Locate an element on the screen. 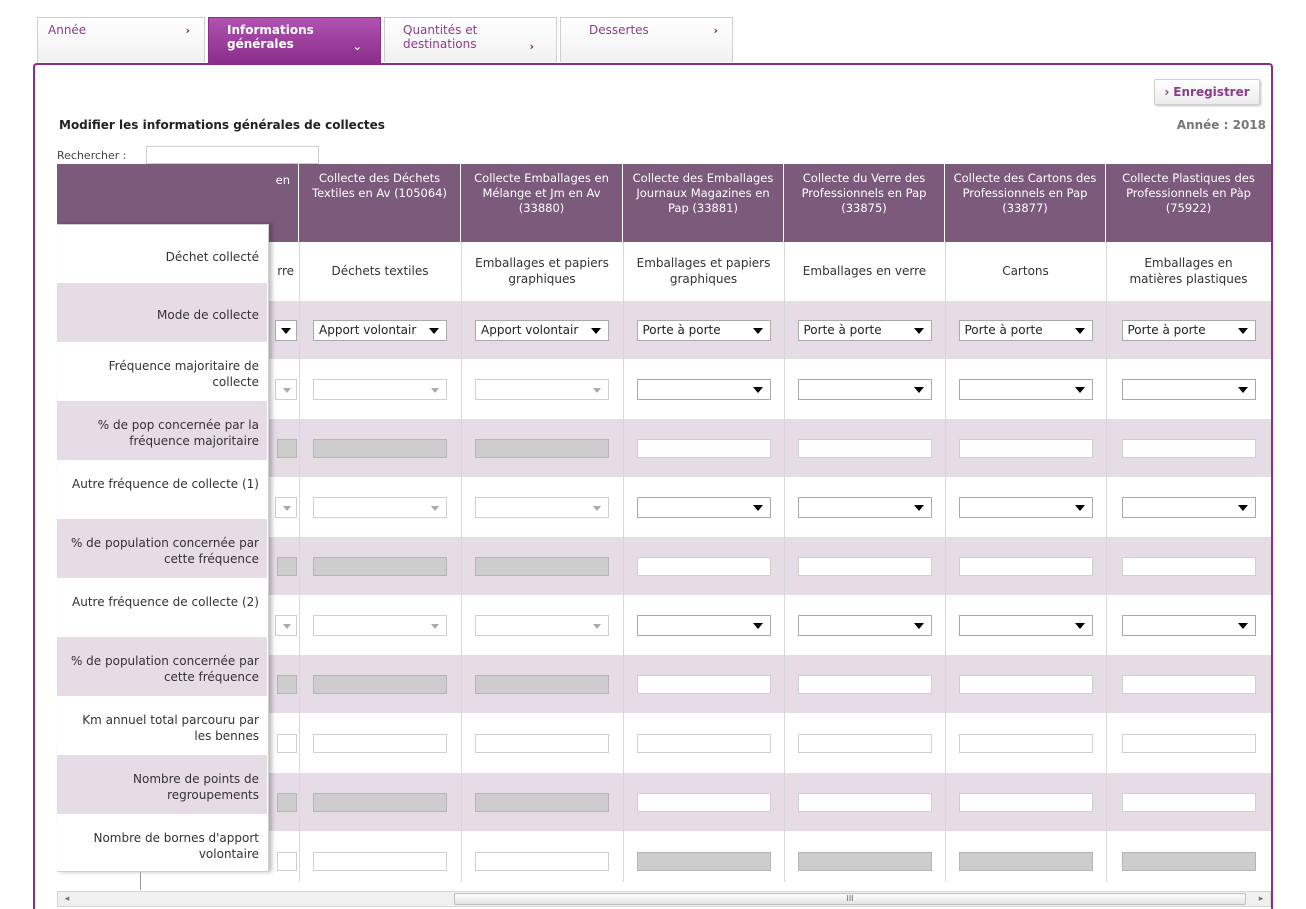  year-label: Année : 2018 is located at coordinates (1221, 125).